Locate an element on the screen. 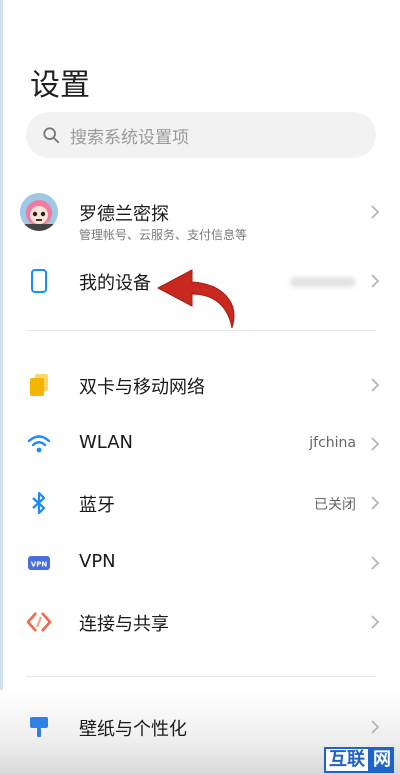 This screenshot has height=775, width=400. site-watermark: 互联 网 is located at coordinates (359, 760).